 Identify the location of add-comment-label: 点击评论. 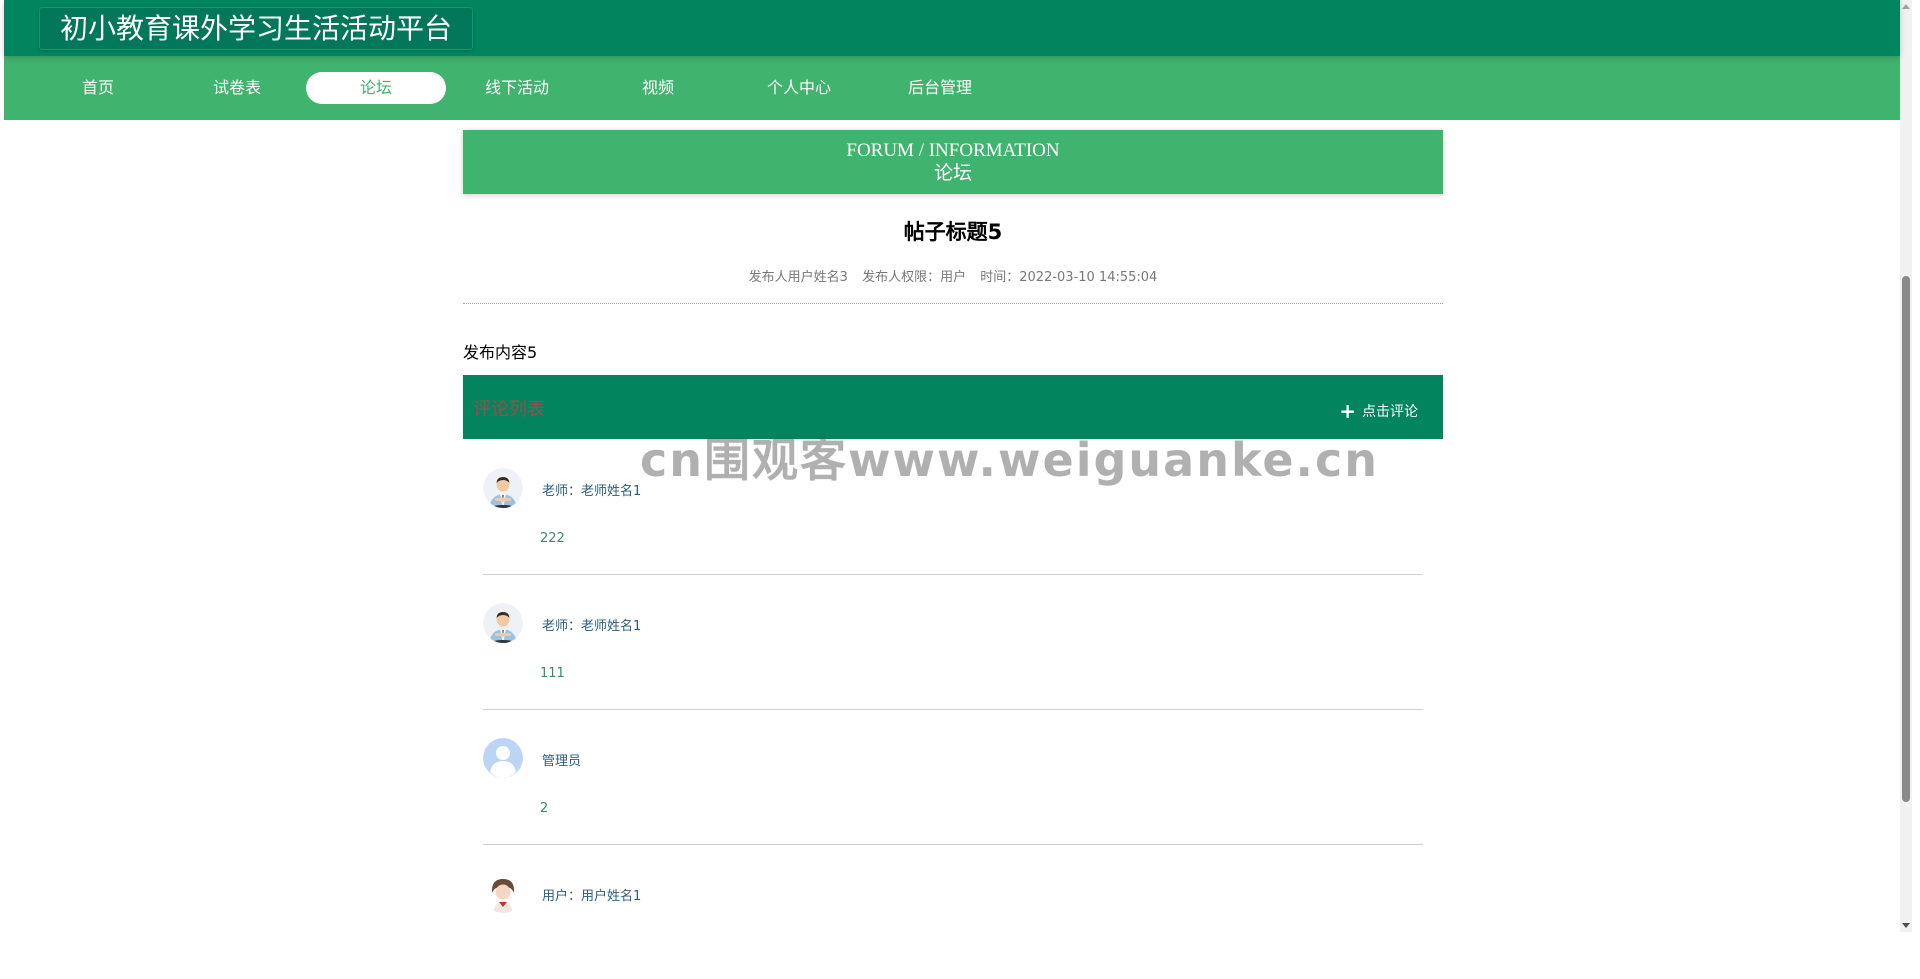
(1390, 412).